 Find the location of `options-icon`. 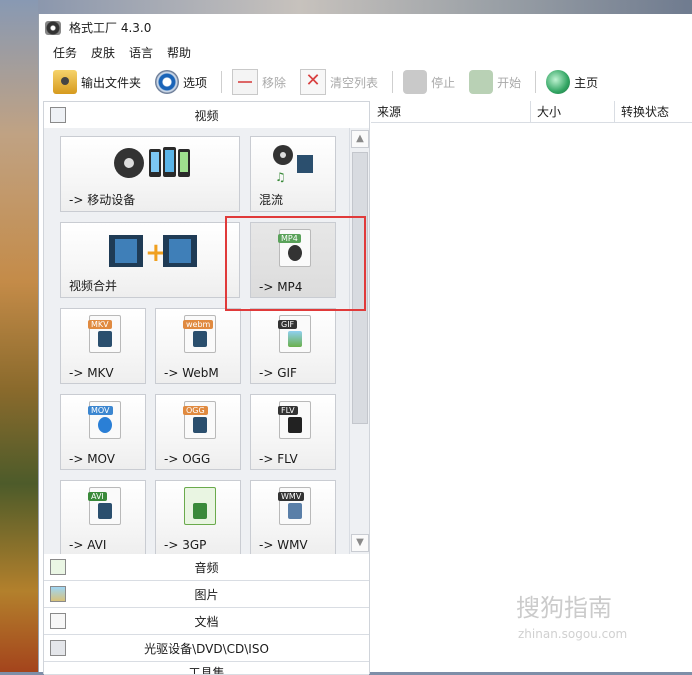

options-icon is located at coordinates (167, 82).